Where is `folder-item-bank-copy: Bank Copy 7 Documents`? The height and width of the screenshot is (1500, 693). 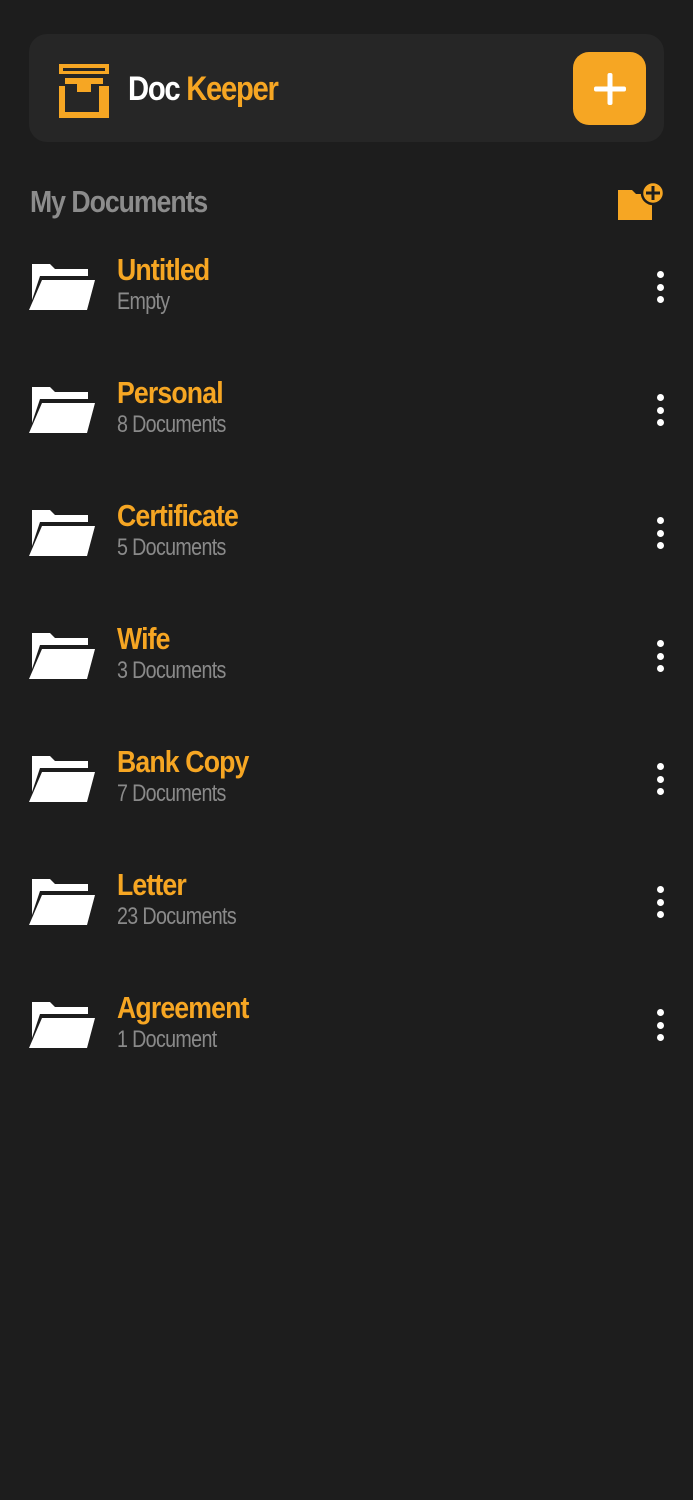 folder-item-bank-copy: Bank Copy 7 Documents is located at coordinates (346, 779).